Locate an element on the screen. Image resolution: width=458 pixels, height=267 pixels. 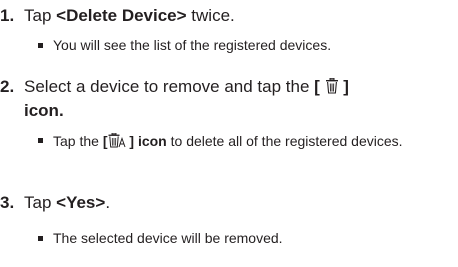
step-number: 1. is located at coordinates (7, 15).